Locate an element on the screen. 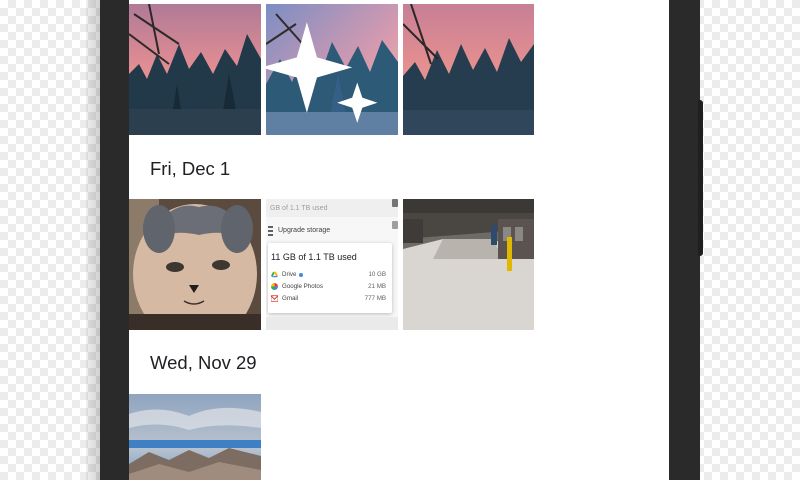  screenshot-row-photos-size: 21 MB is located at coordinates (377, 286).